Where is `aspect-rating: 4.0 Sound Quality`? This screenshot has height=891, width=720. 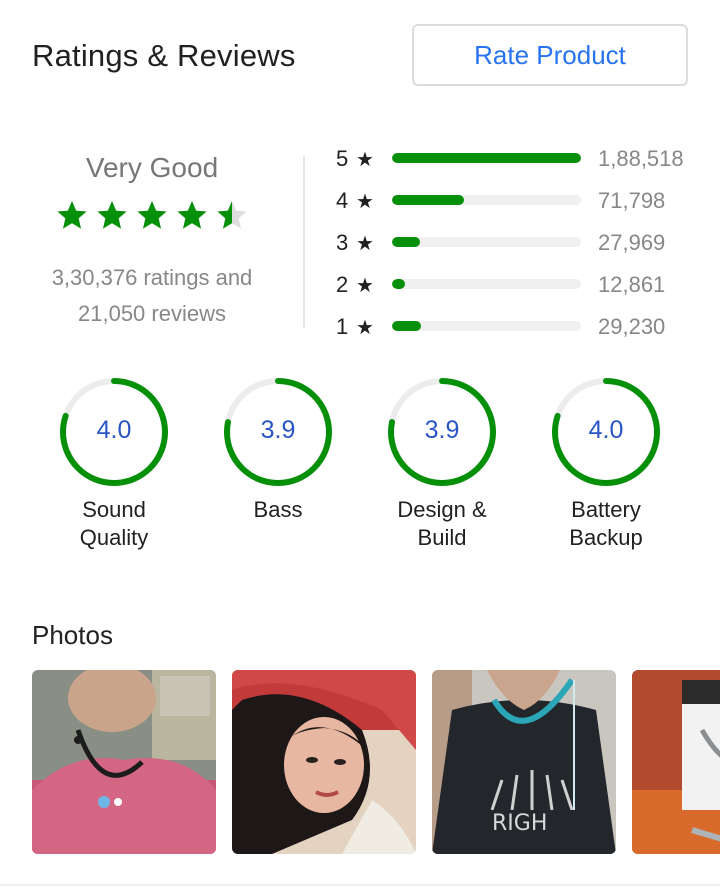 aspect-rating: 4.0 Sound Quality is located at coordinates (114, 464).